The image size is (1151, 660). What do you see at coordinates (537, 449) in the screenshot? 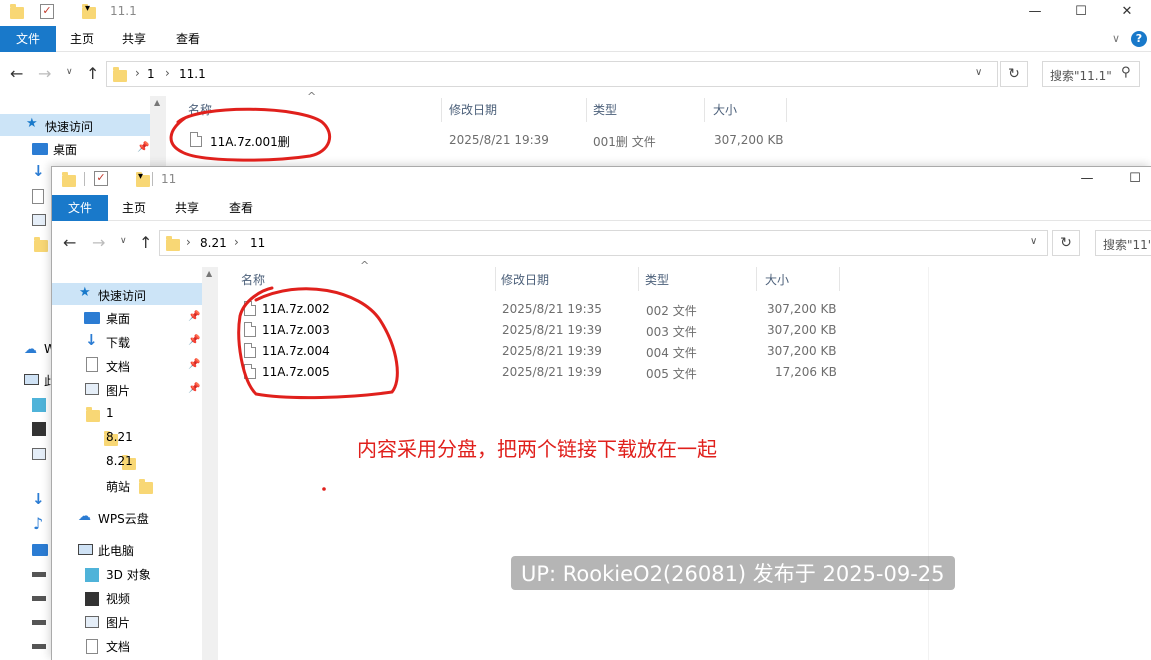
I see `annotation-note: 内容采用分盘，把两个链接下载放在一起` at bounding box center [537, 449].